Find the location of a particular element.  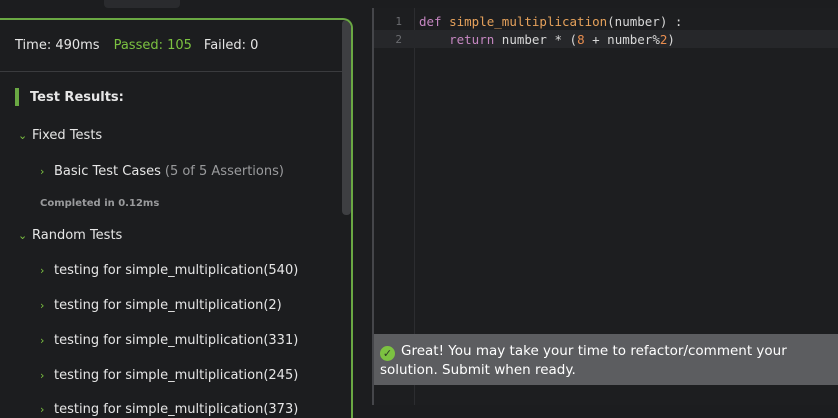

random-test-label: testing for simple_multiplication(540) is located at coordinates (176, 270).